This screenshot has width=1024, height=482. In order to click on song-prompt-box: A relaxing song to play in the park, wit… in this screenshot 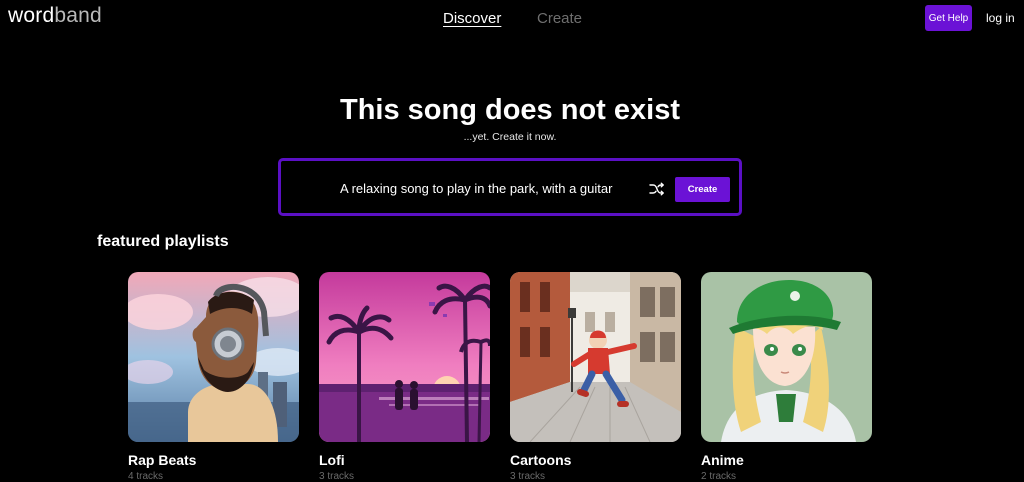, I will do `click(510, 187)`.